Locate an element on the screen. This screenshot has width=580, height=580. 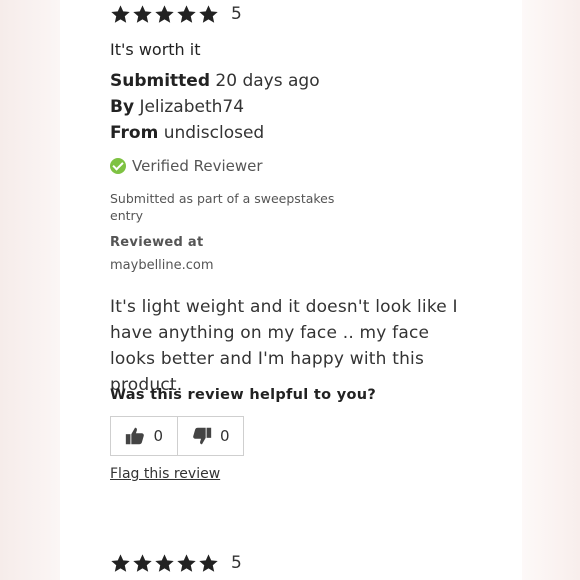
by-label: By is located at coordinates (122, 107).